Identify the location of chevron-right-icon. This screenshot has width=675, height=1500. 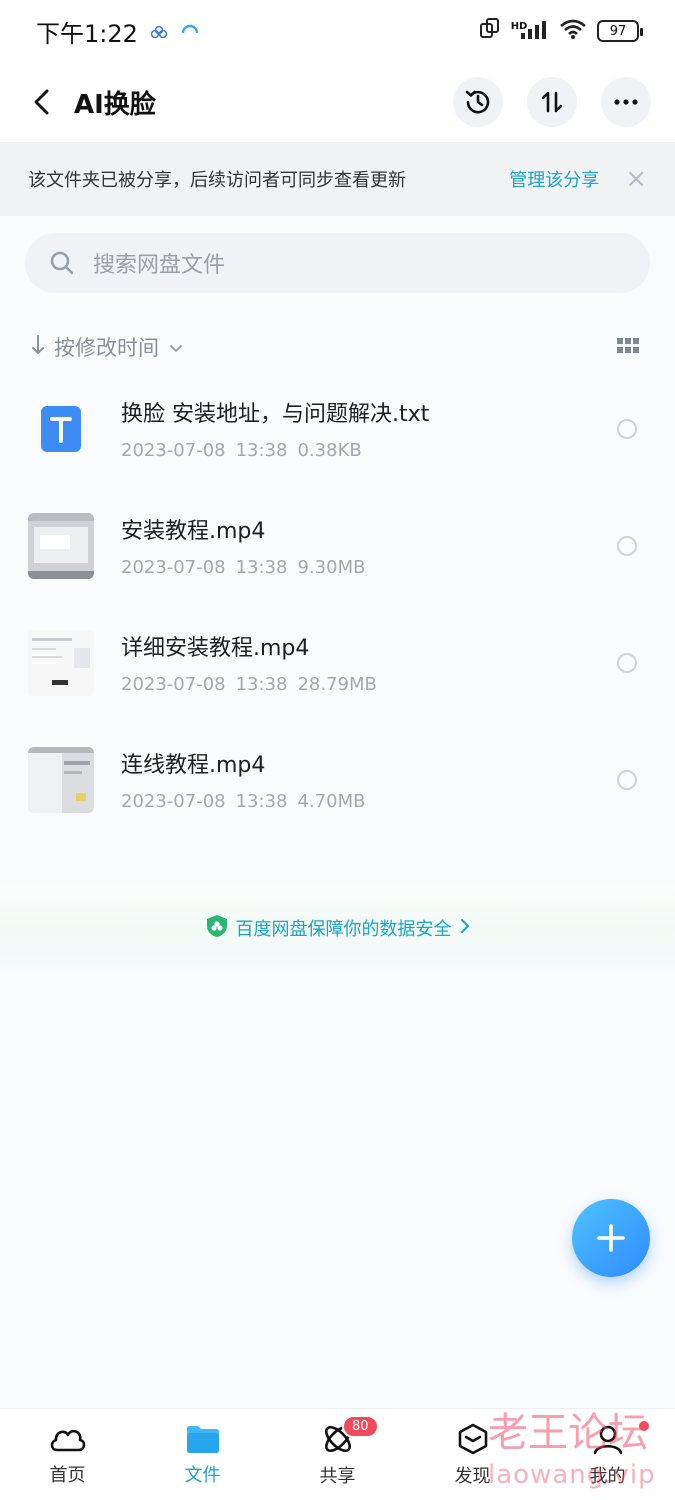
(465, 928).